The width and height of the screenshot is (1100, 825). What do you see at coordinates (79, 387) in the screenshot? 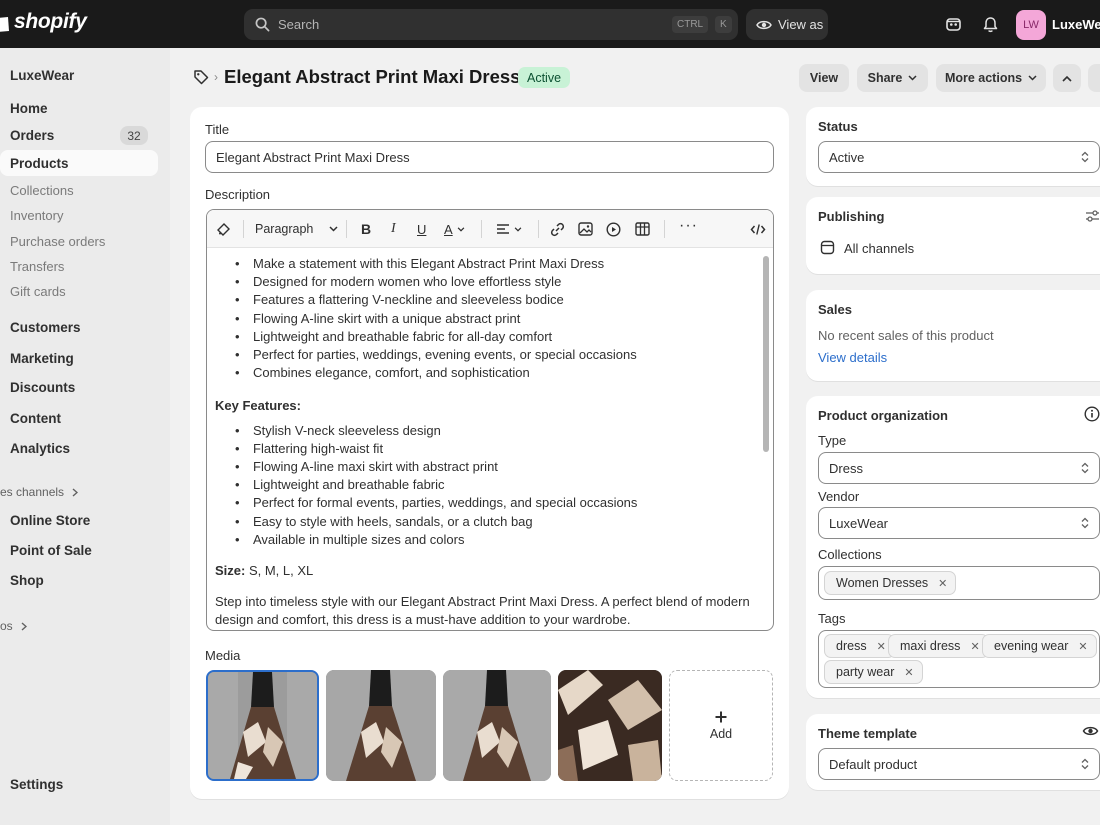
I see `sidebar-item-discounts: Discounts` at bounding box center [79, 387].